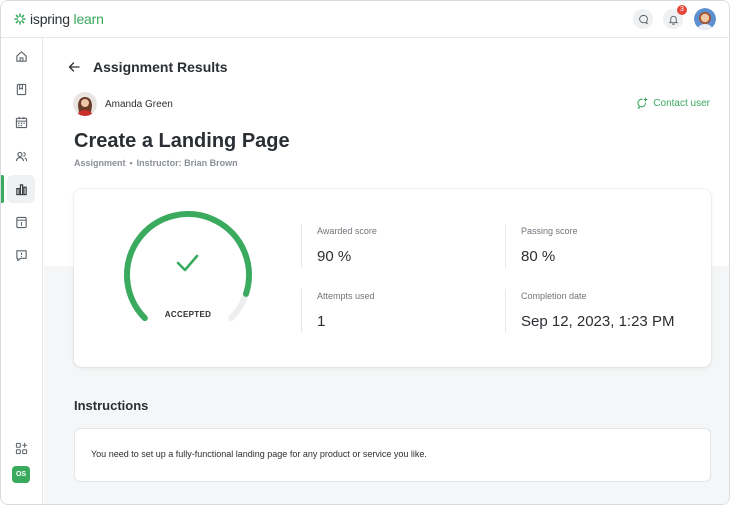  Describe the element at coordinates (347, 231) in the screenshot. I see `awarded-score-label: Awarded score` at that location.